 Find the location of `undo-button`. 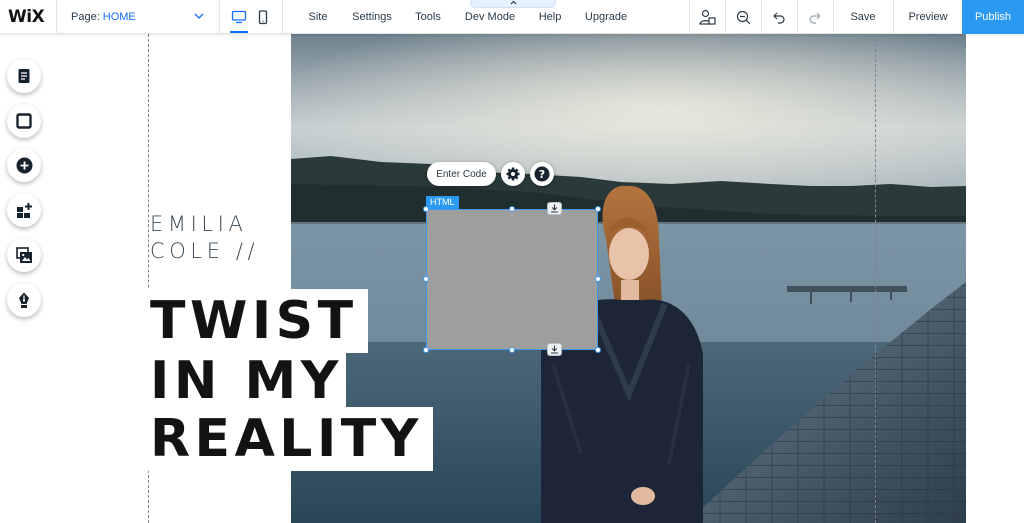

undo-button is located at coordinates (779, 17).